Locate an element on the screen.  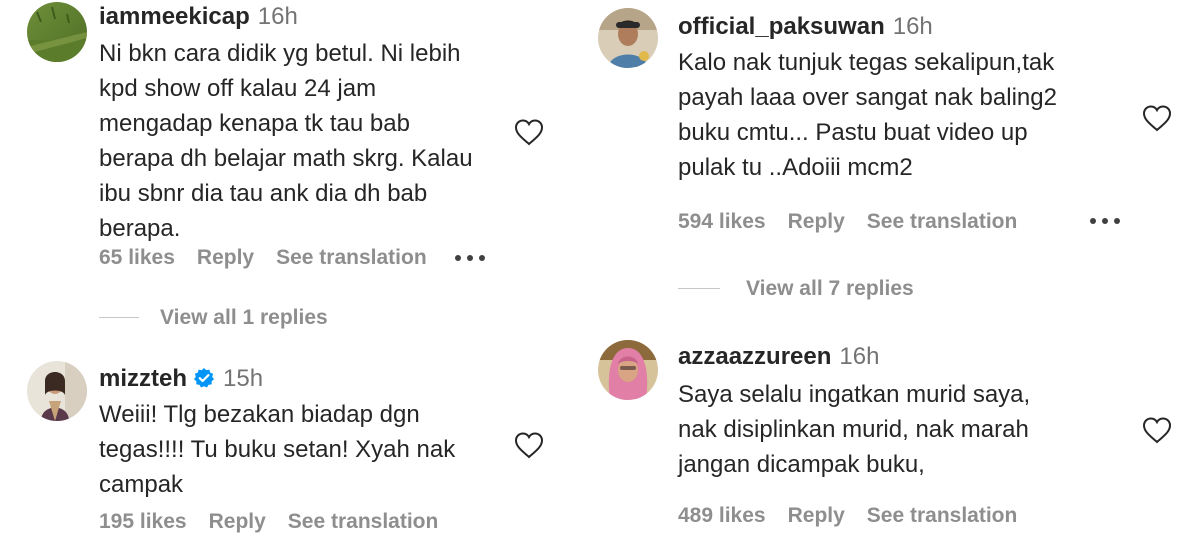
timestamp: 15h is located at coordinates (243, 378).